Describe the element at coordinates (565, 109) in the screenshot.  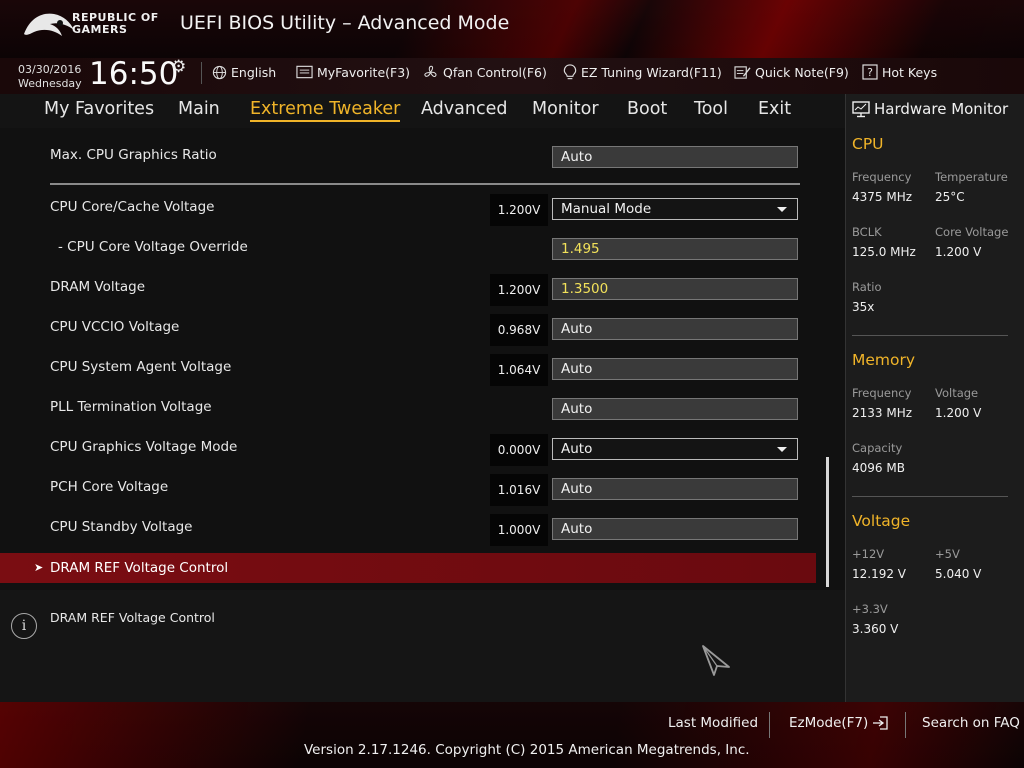
I see `tab-monitor: Monitor` at that location.